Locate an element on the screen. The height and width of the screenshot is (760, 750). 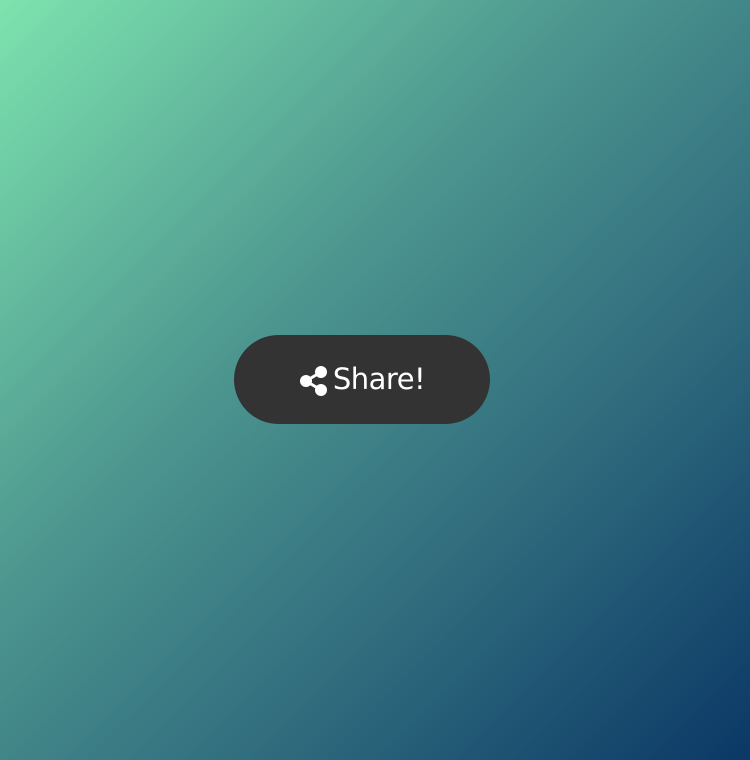
share-button: Share! is located at coordinates (362, 379).